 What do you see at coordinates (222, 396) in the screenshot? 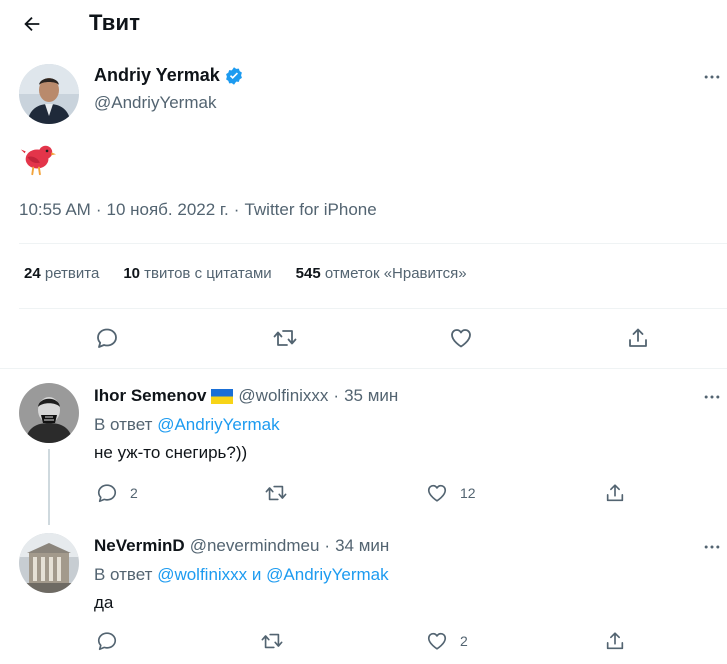
I see `ukraine-flag-icon` at bounding box center [222, 396].